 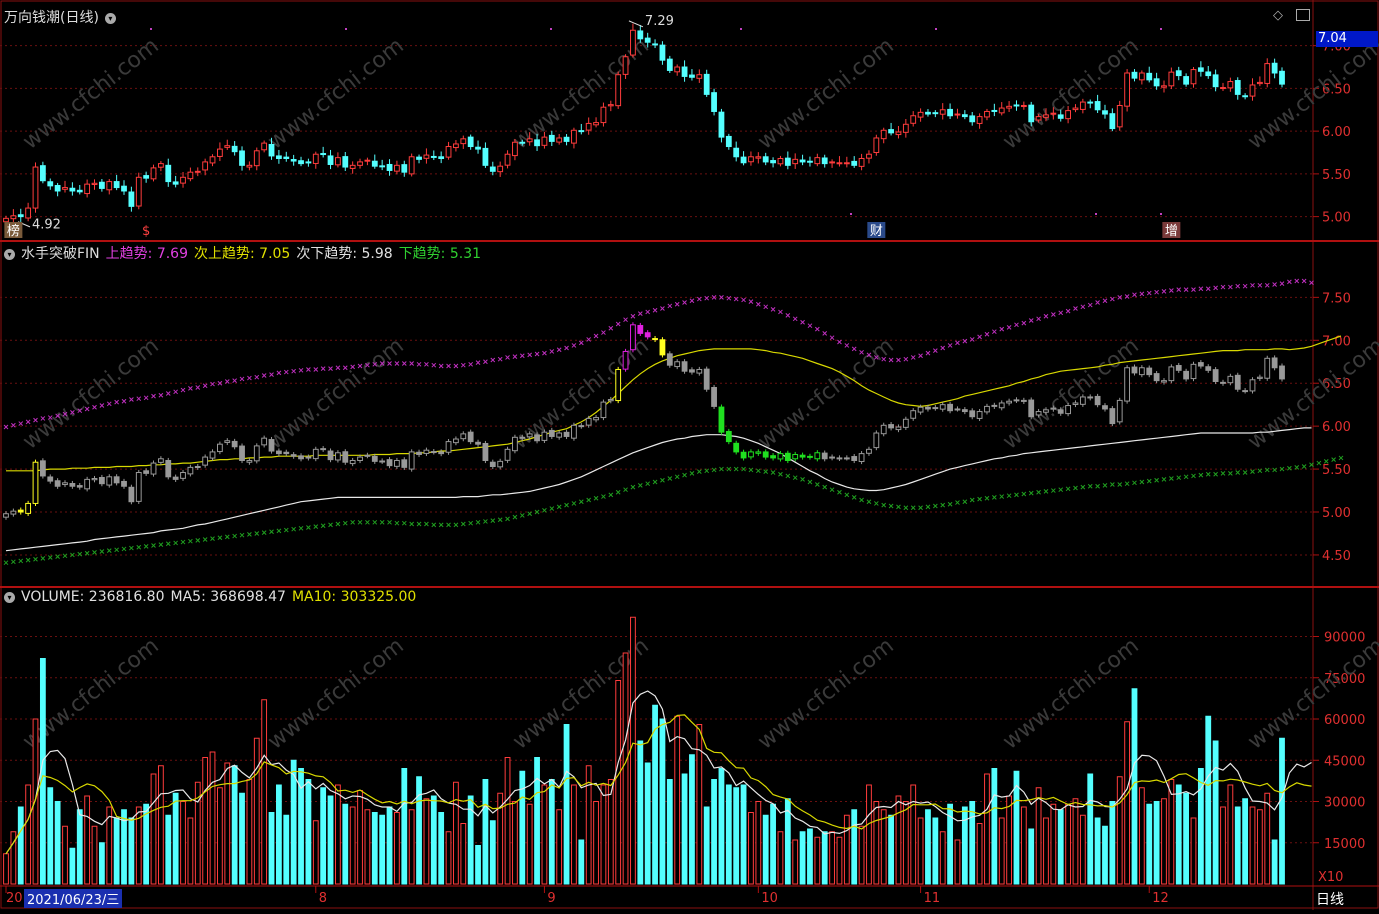 What do you see at coordinates (323, 898) in the screenshot?
I see `xtick-label: 8` at bounding box center [323, 898].